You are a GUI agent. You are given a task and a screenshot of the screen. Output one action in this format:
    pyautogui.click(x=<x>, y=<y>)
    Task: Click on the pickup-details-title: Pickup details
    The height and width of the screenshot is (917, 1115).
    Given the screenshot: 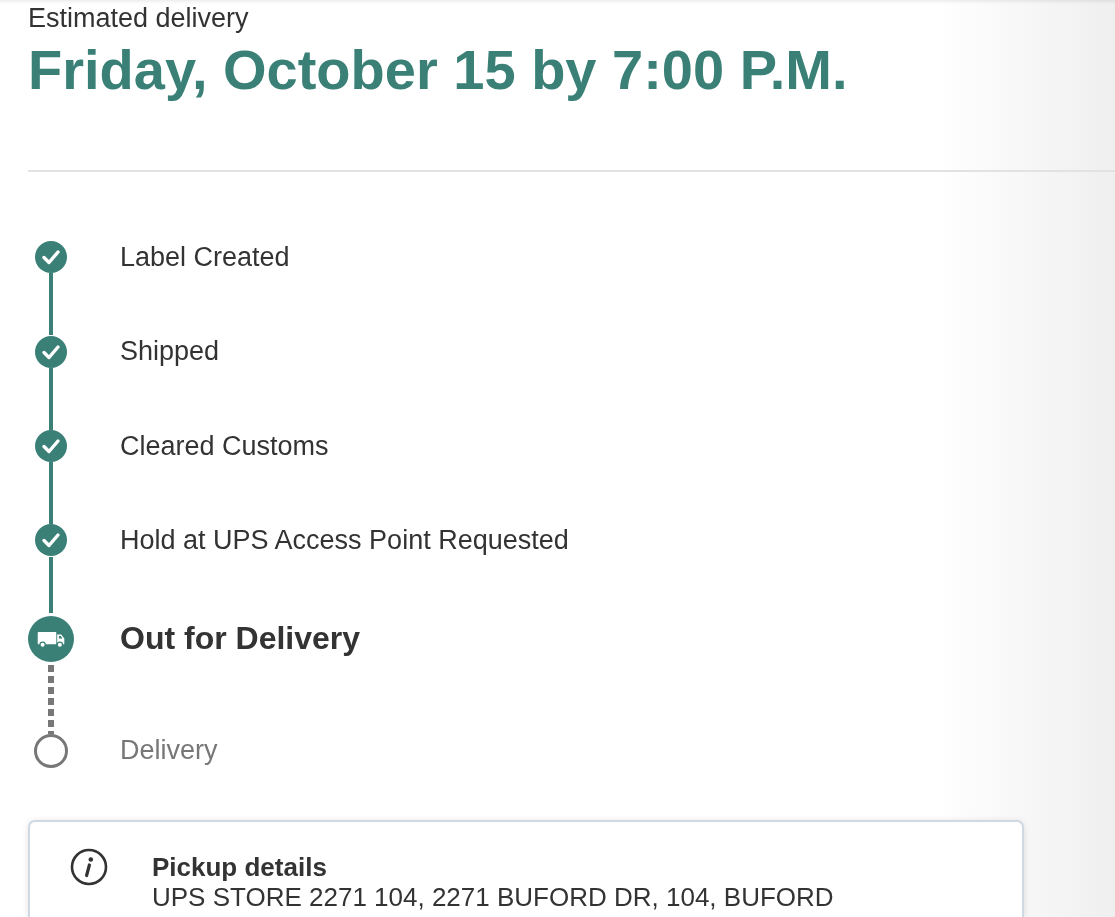 What is the action you would take?
    pyautogui.click(x=239, y=866)
    